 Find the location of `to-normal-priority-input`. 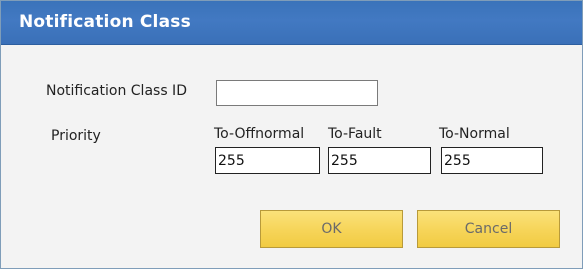

to-normal-priority-input is located at coordinates (492, 160).